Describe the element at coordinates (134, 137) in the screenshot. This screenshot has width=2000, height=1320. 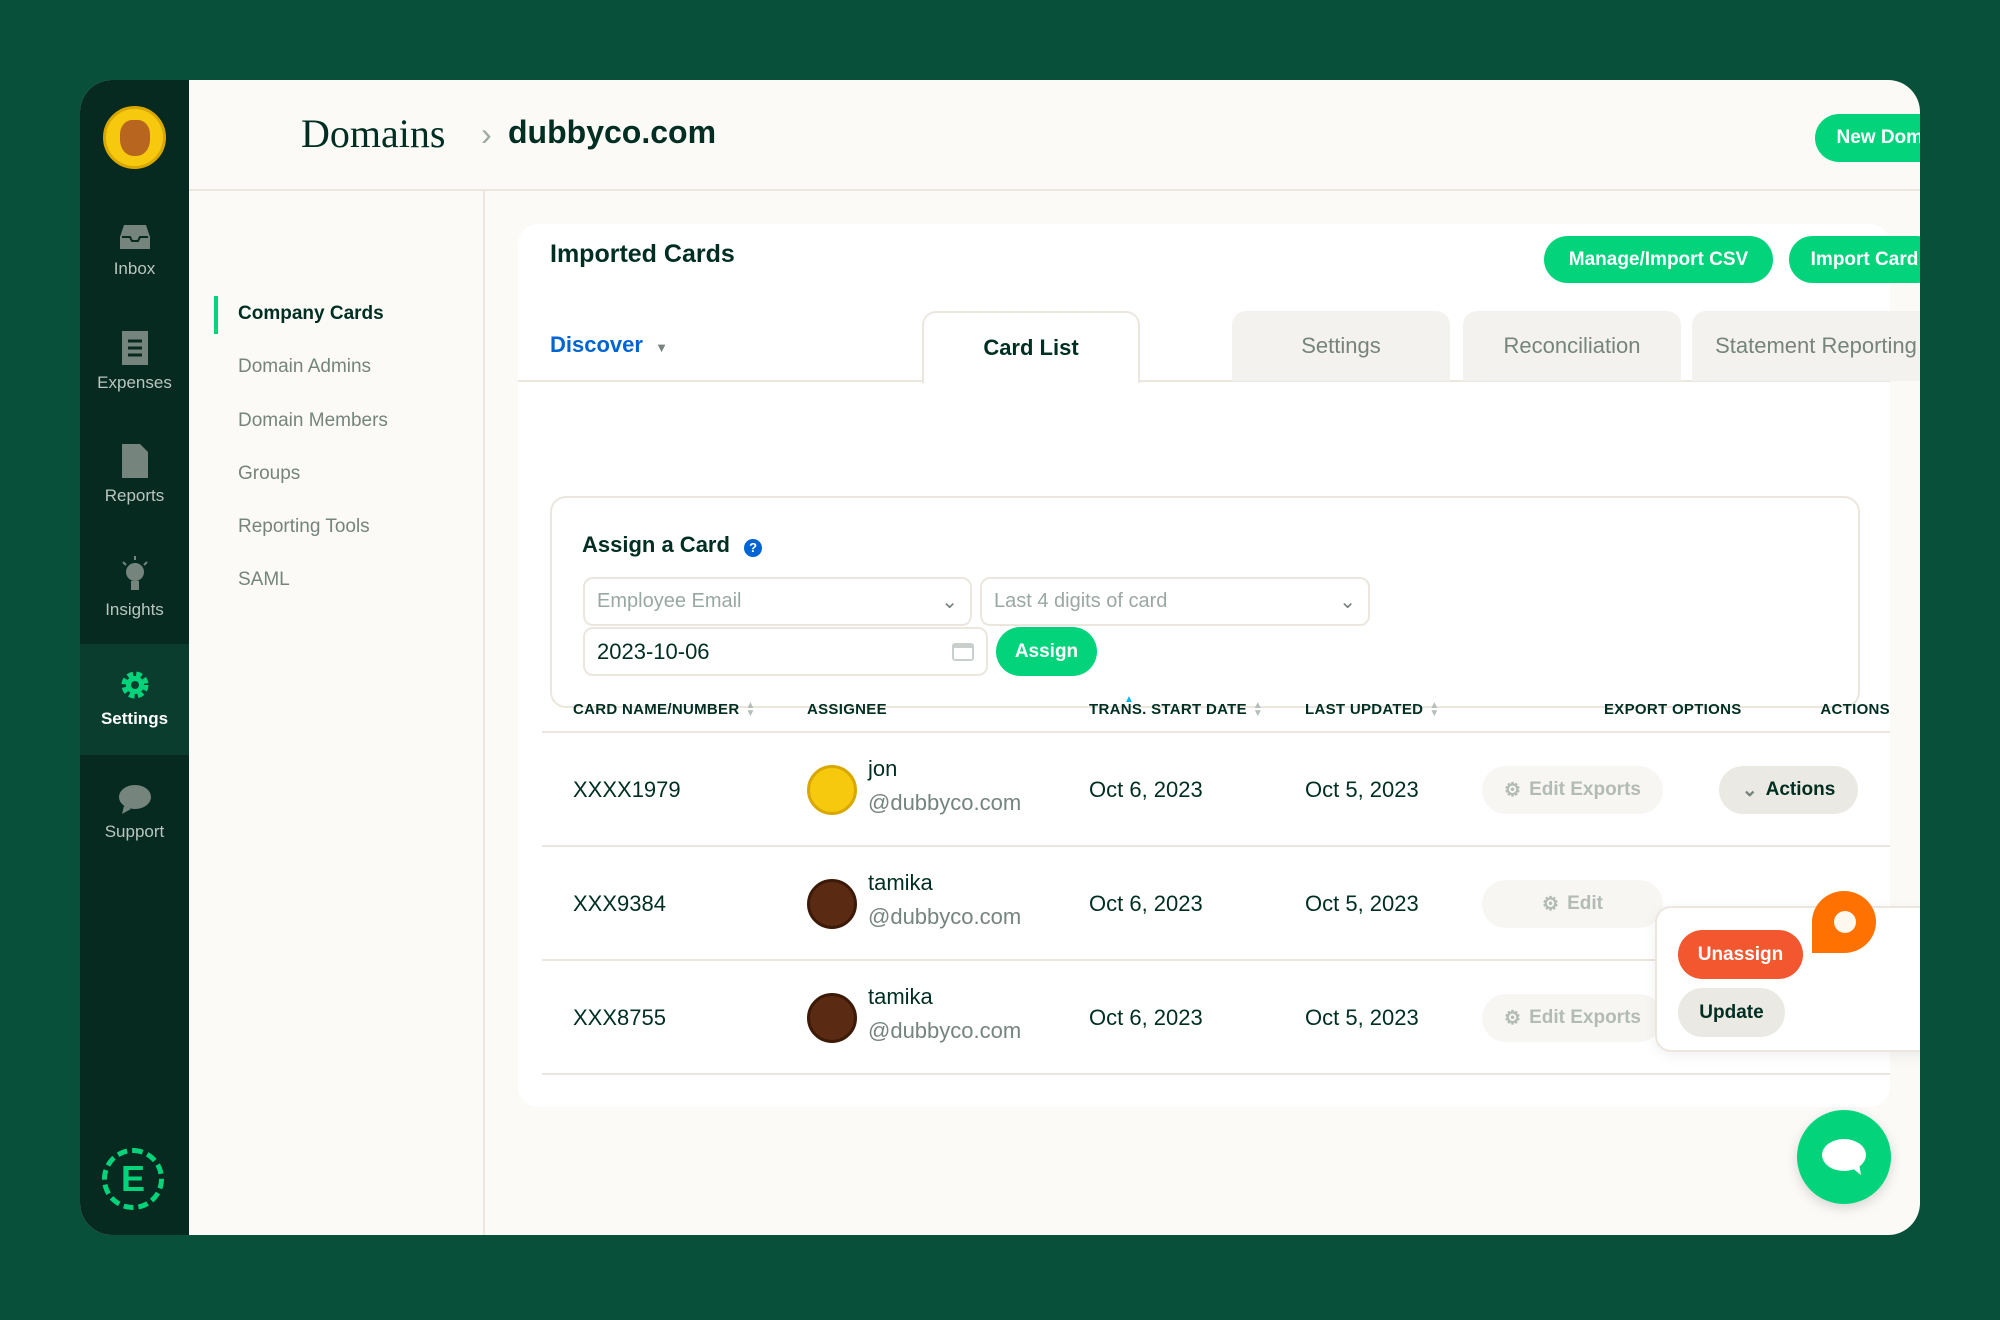
I see `workspace-avatar` at that location.